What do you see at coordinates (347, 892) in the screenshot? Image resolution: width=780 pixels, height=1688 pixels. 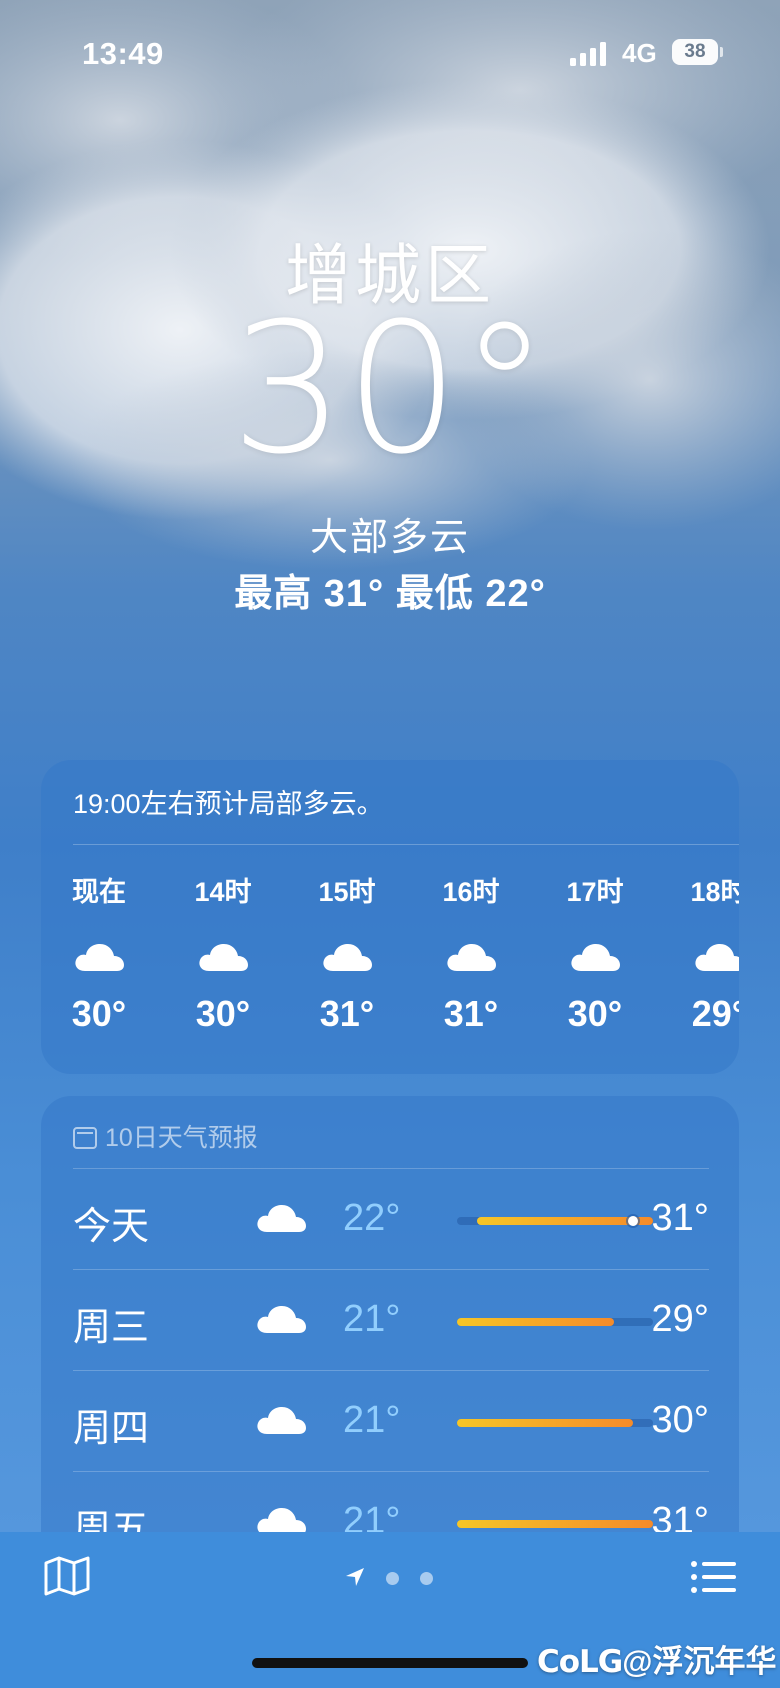 I see `hour-label: 15时` at bounding box center [347, 892].